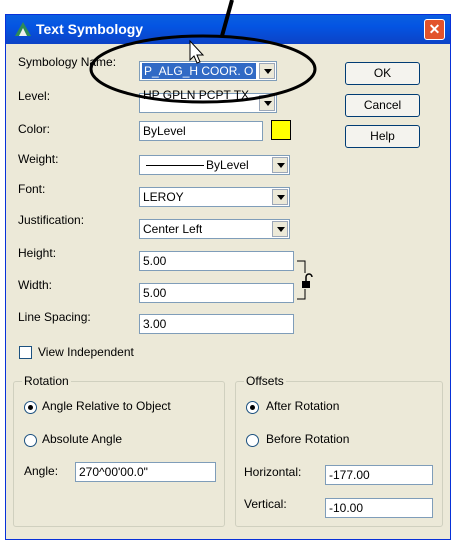  What do you see at coordinates (106, 406) in the screenshot?
I see `angle-relative-label: Angle Relative to Object` at bounding box center [106, 406].